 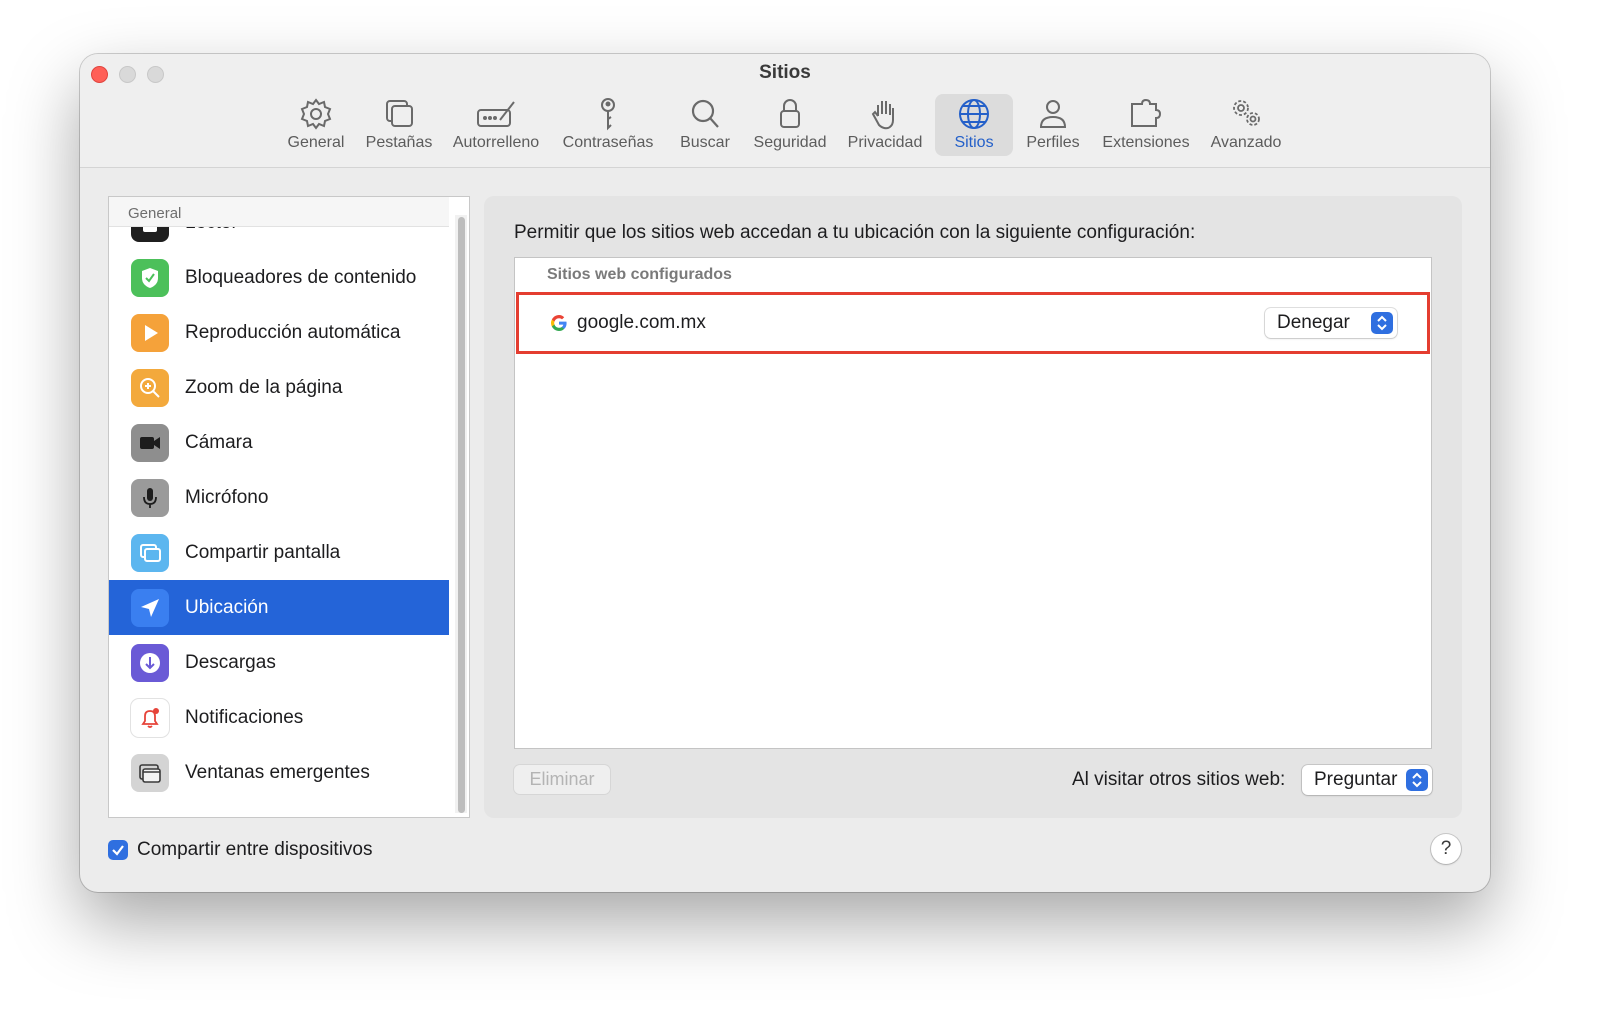 I want to click on sidebar-item-label: Reproducción automática, so click(x=293, y=332).